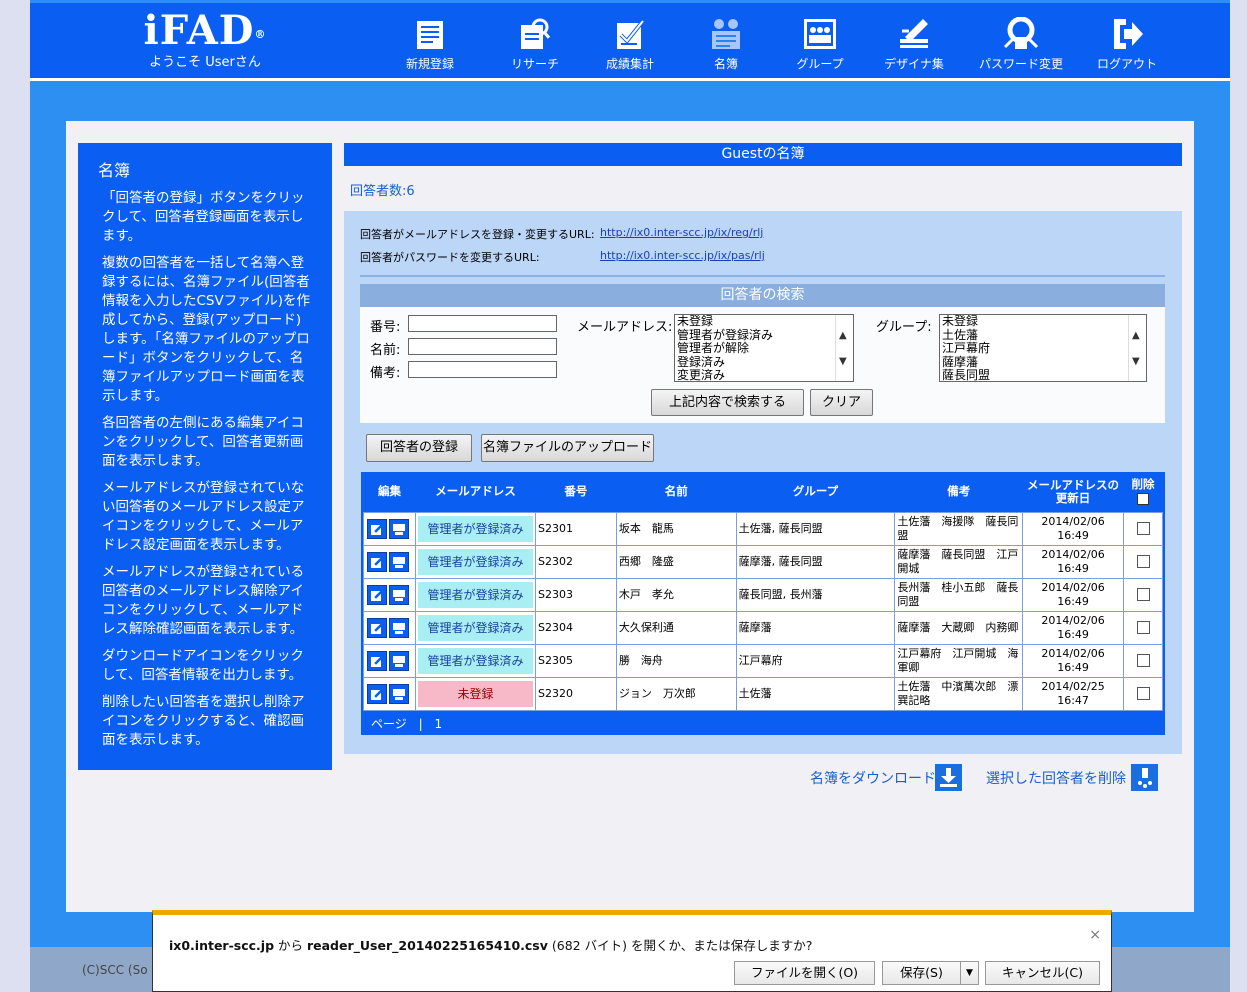  What do you see at coordinates (203, 665) in the screenshot?
I see `help-paragraph: ダウンロードアイコンをクリックして、回答者情報を出力します。` at bounding box center [203, 665].